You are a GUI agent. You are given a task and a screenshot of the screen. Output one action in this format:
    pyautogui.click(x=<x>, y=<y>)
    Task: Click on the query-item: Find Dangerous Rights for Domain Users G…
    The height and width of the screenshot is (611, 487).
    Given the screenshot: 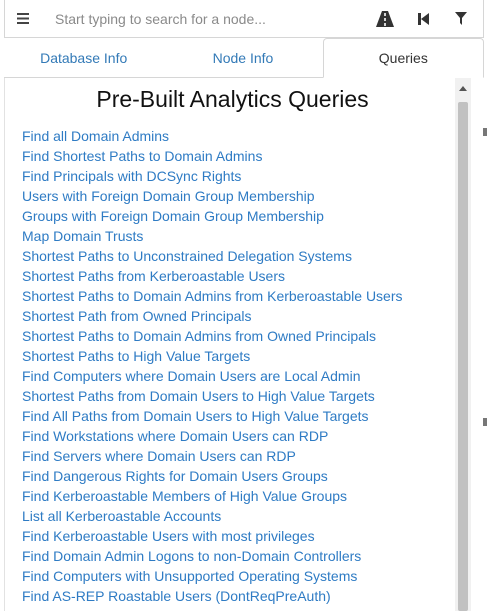 What is the action you would take?
    pyautogui.click(x=212, y=476)
    